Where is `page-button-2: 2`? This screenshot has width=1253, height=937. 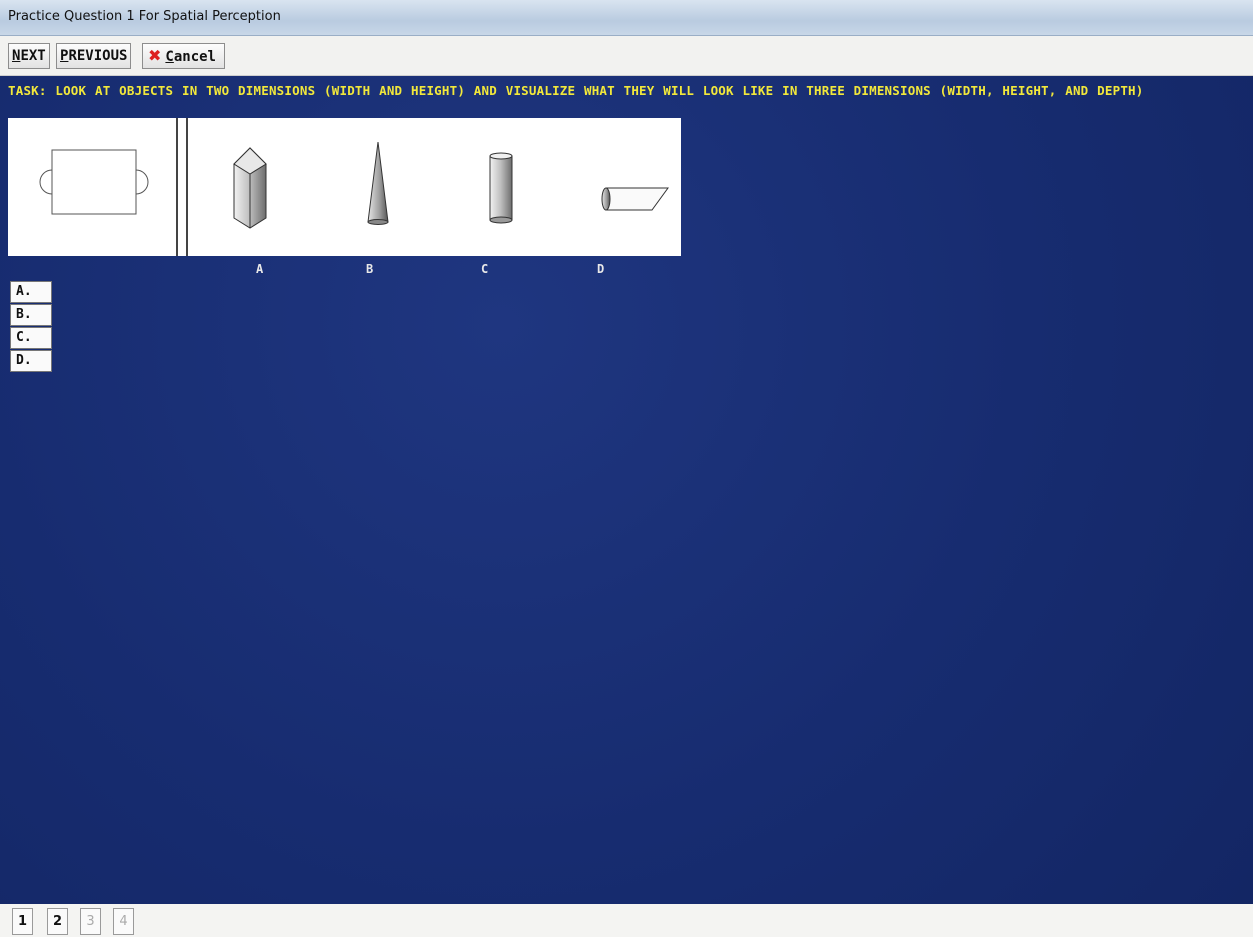
page-button-2: 2 is located at coordinates (57, 921).